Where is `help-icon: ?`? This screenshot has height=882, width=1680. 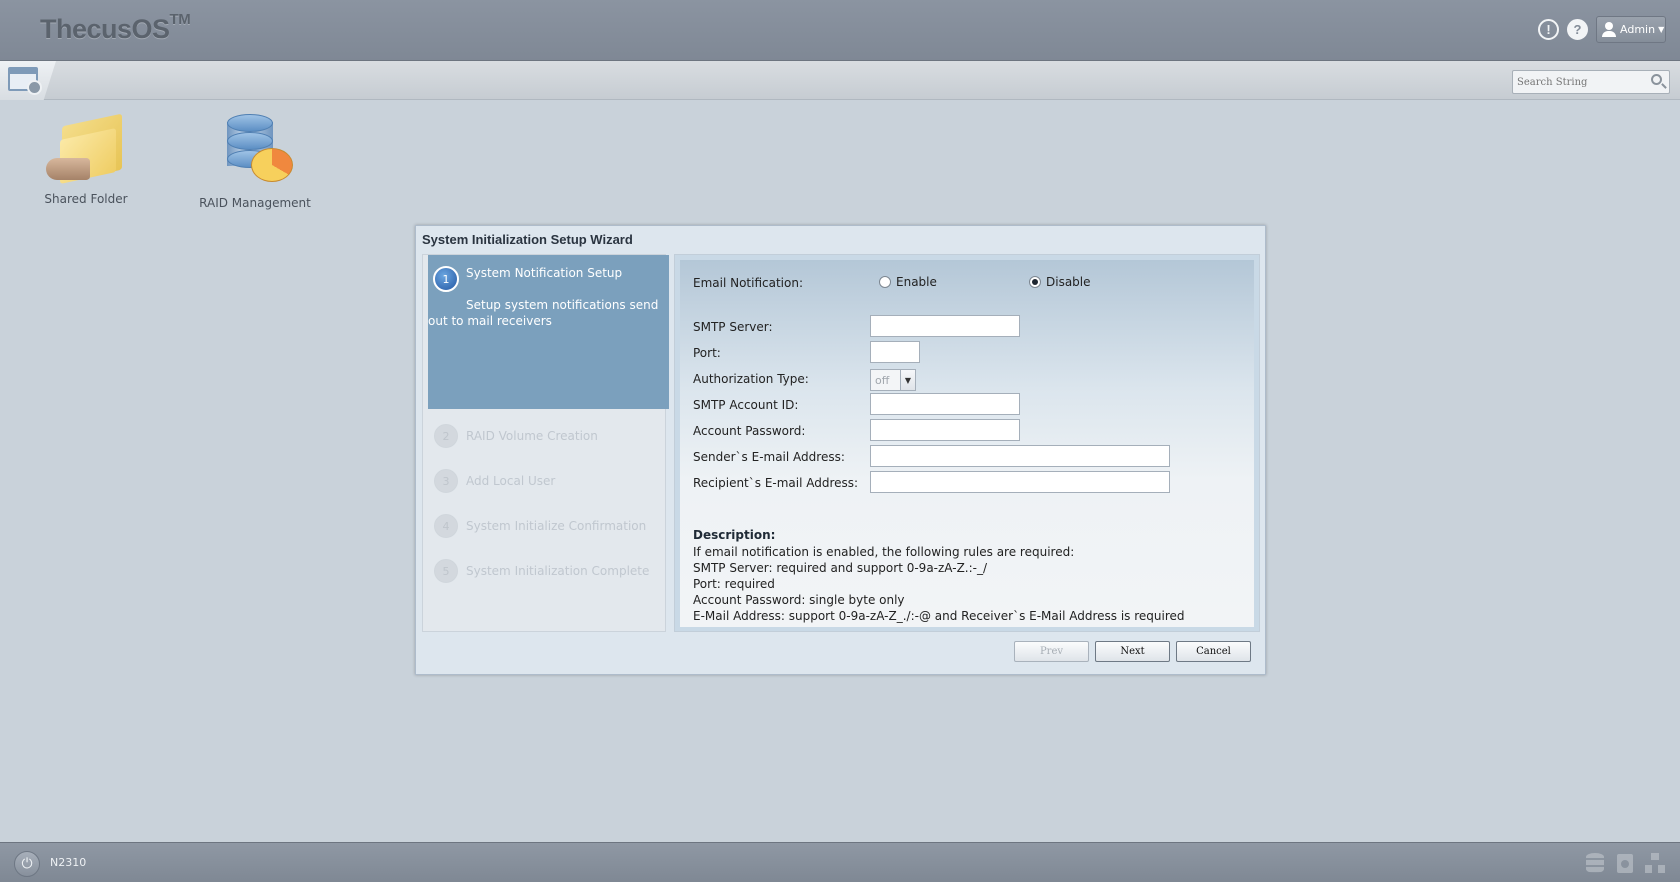 help-icon: ? is located at coordinates (1577, 29).